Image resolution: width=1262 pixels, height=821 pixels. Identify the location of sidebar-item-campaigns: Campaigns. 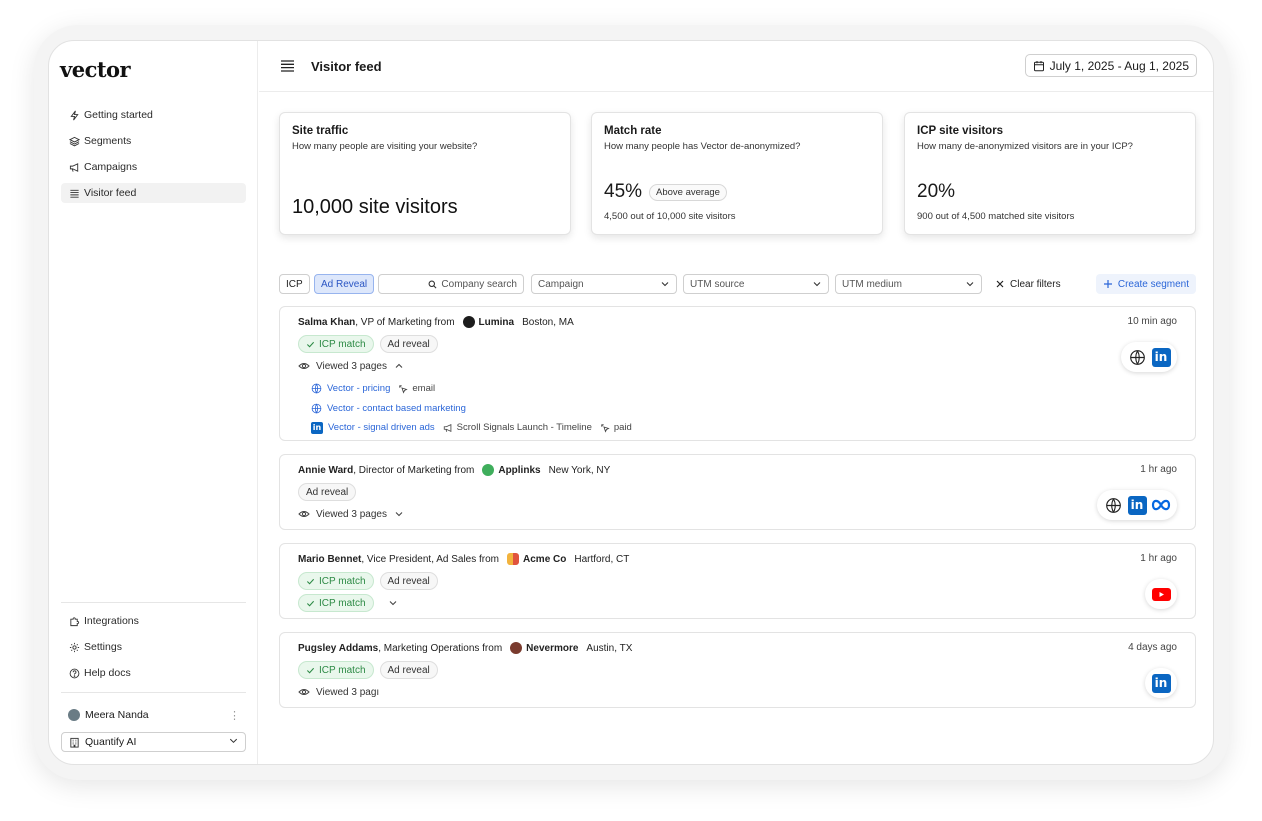
(153, 167).